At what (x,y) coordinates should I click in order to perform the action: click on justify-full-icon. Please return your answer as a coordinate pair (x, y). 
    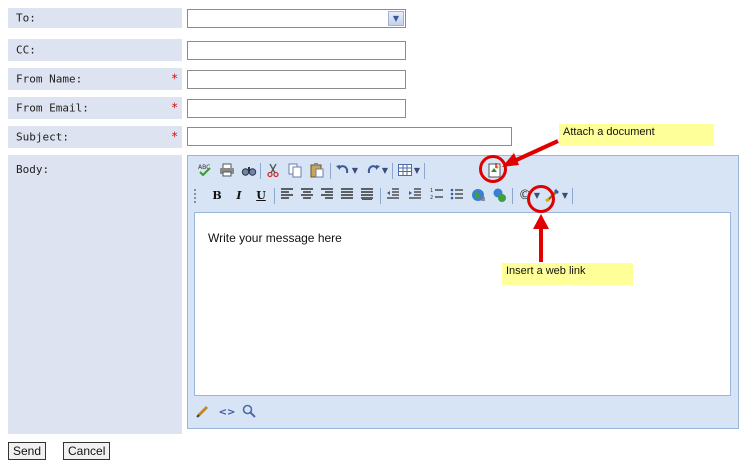
    Looking at the image, I should click on (367, 196).